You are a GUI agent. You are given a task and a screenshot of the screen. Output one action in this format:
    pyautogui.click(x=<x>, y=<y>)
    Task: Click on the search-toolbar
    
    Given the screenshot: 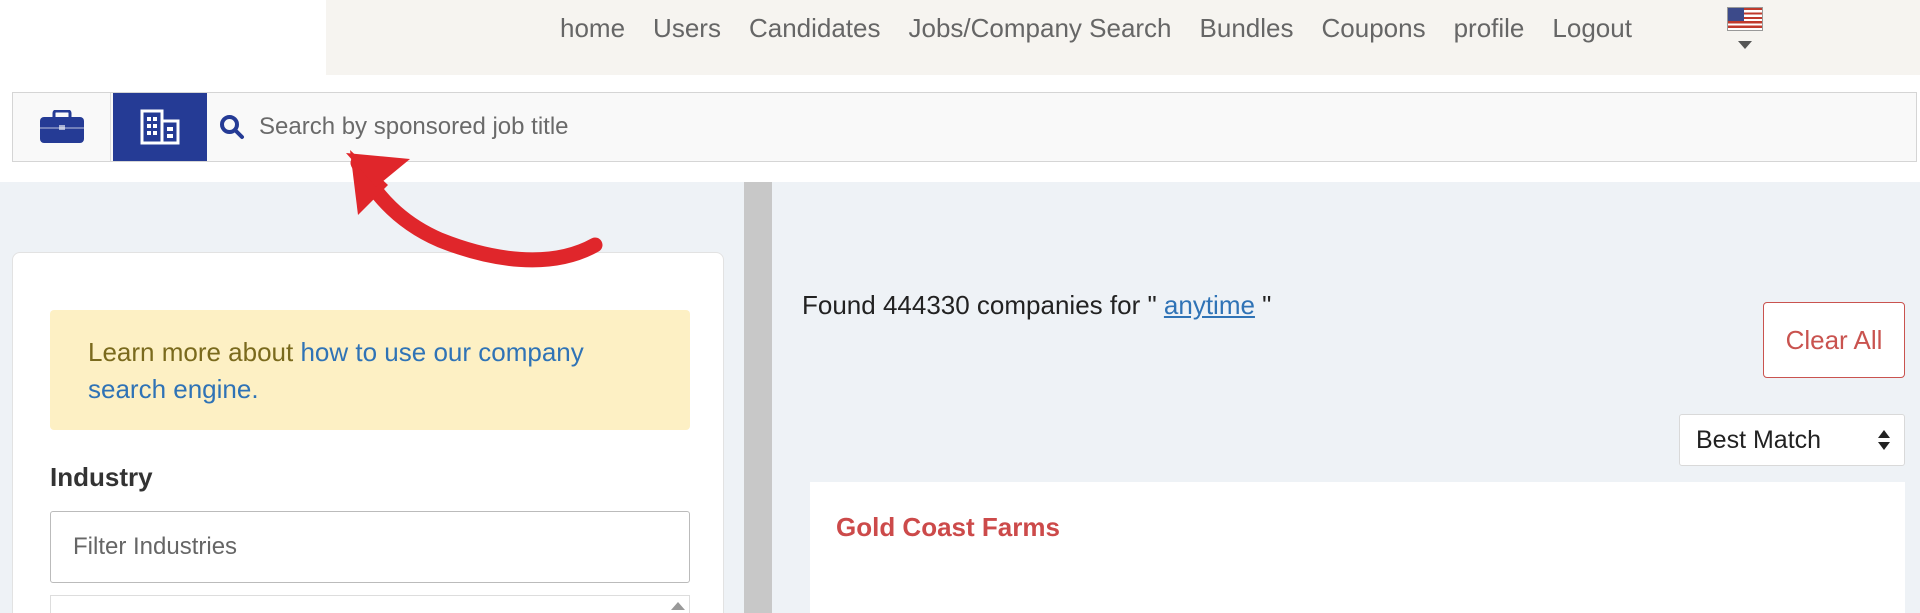 What is the action you would take?
    pyautogui.click(x=964, y=127)
    